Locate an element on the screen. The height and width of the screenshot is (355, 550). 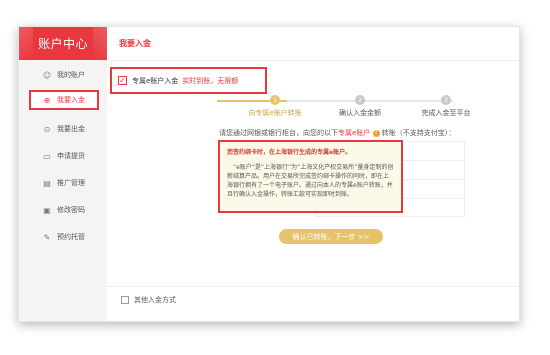
step-2-dot: 2 is located at coordinates (360, 100).